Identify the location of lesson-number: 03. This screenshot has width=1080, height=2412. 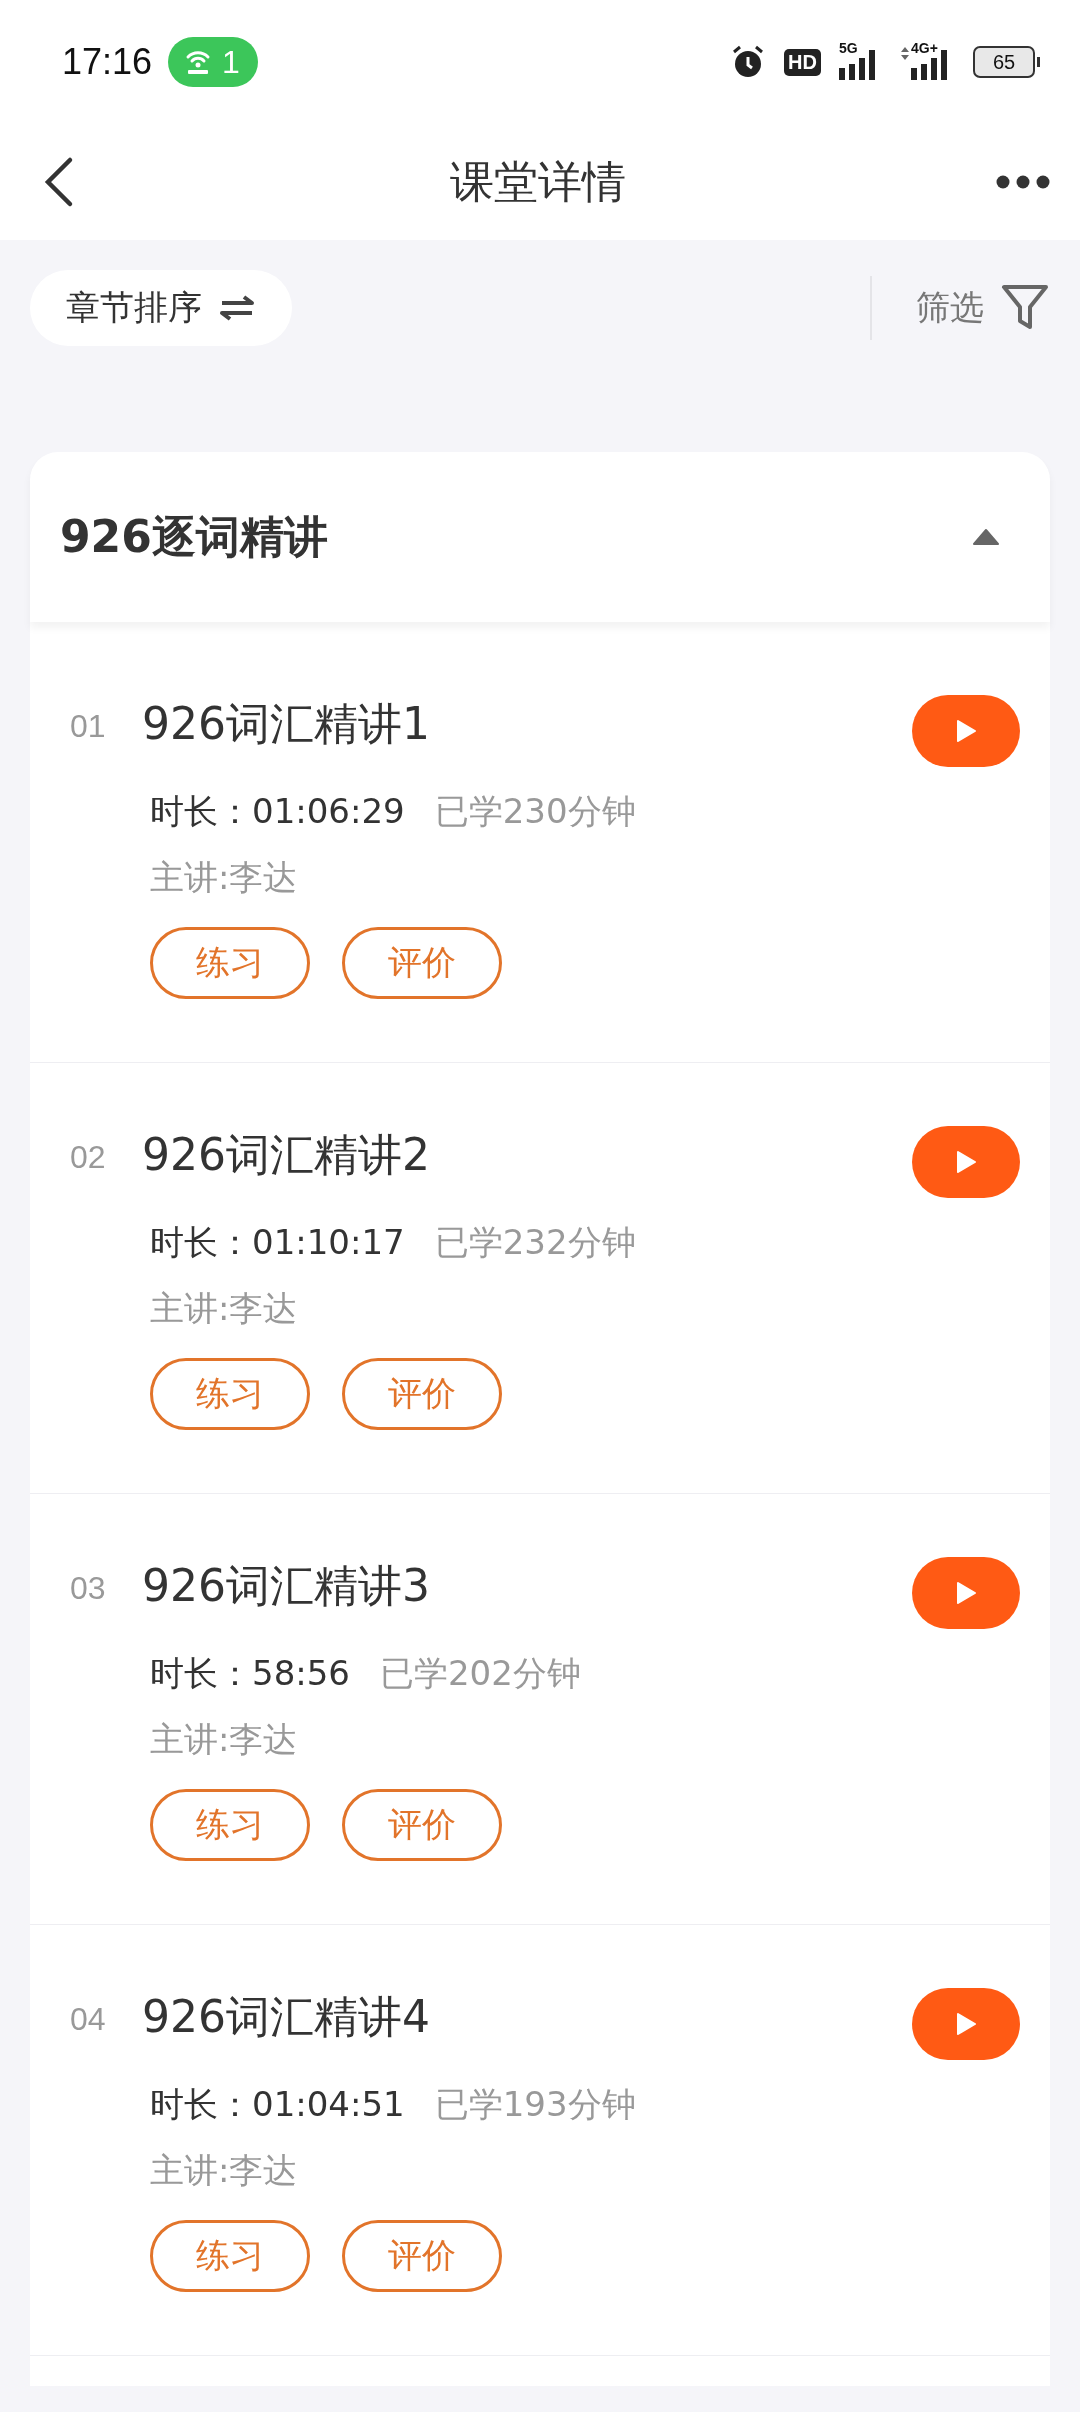
(88, 1588).